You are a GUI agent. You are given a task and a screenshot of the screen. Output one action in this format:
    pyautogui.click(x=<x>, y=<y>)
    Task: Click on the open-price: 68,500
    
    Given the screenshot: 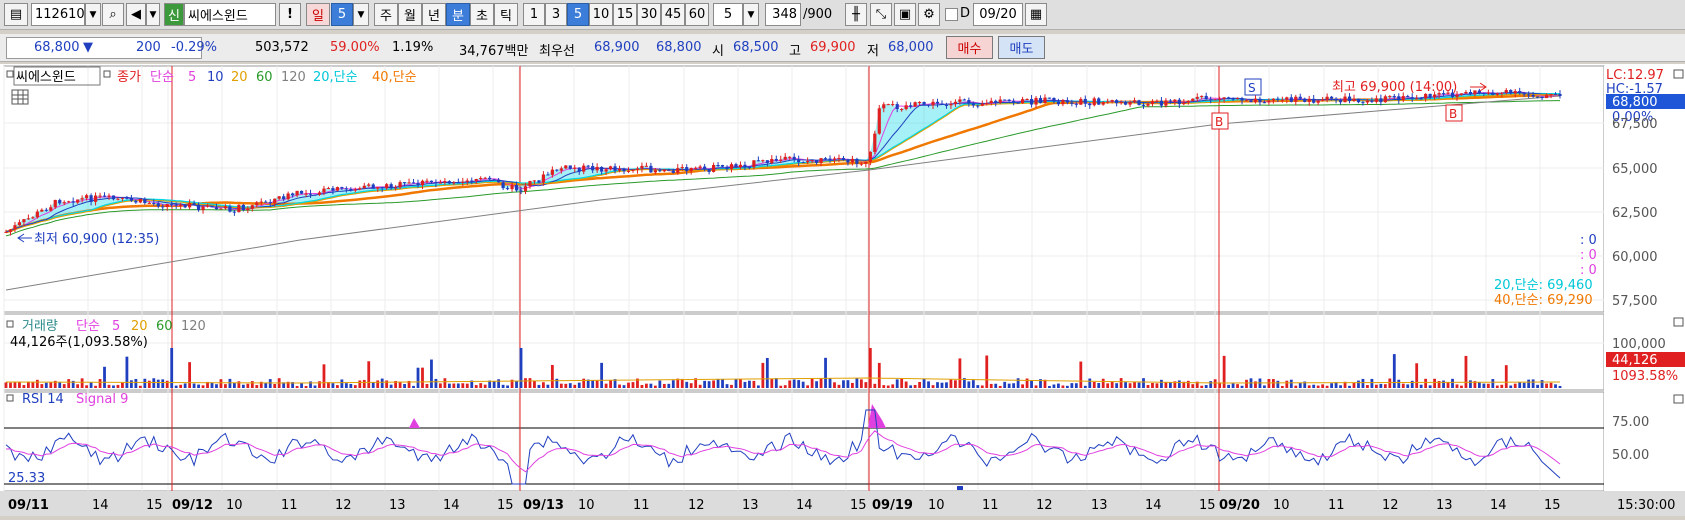 What is the action you would take?
    pyautogui.click(x=756, y=47)
    